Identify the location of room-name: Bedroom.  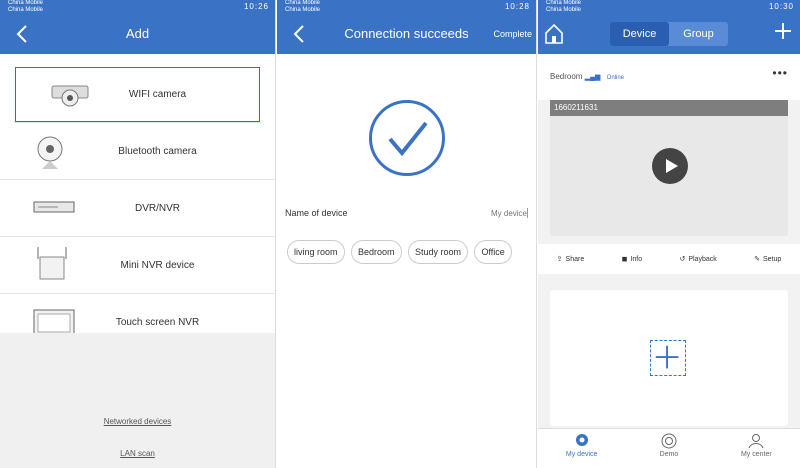
(566, 76).